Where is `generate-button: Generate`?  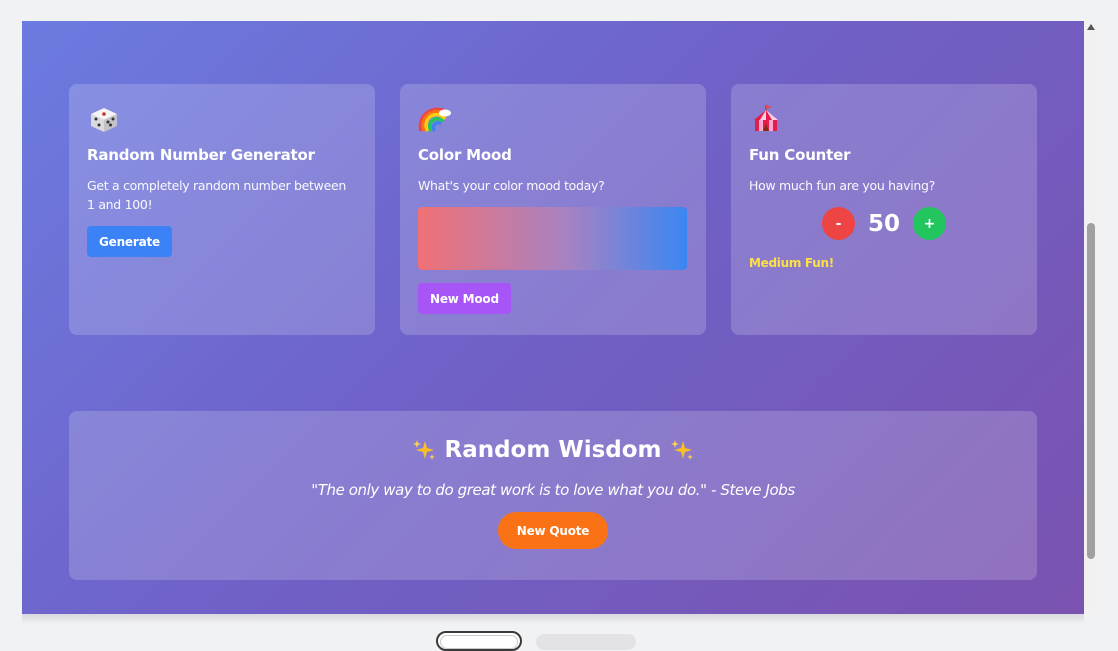
generate-button: Generate is located at coordinates (129, 241).